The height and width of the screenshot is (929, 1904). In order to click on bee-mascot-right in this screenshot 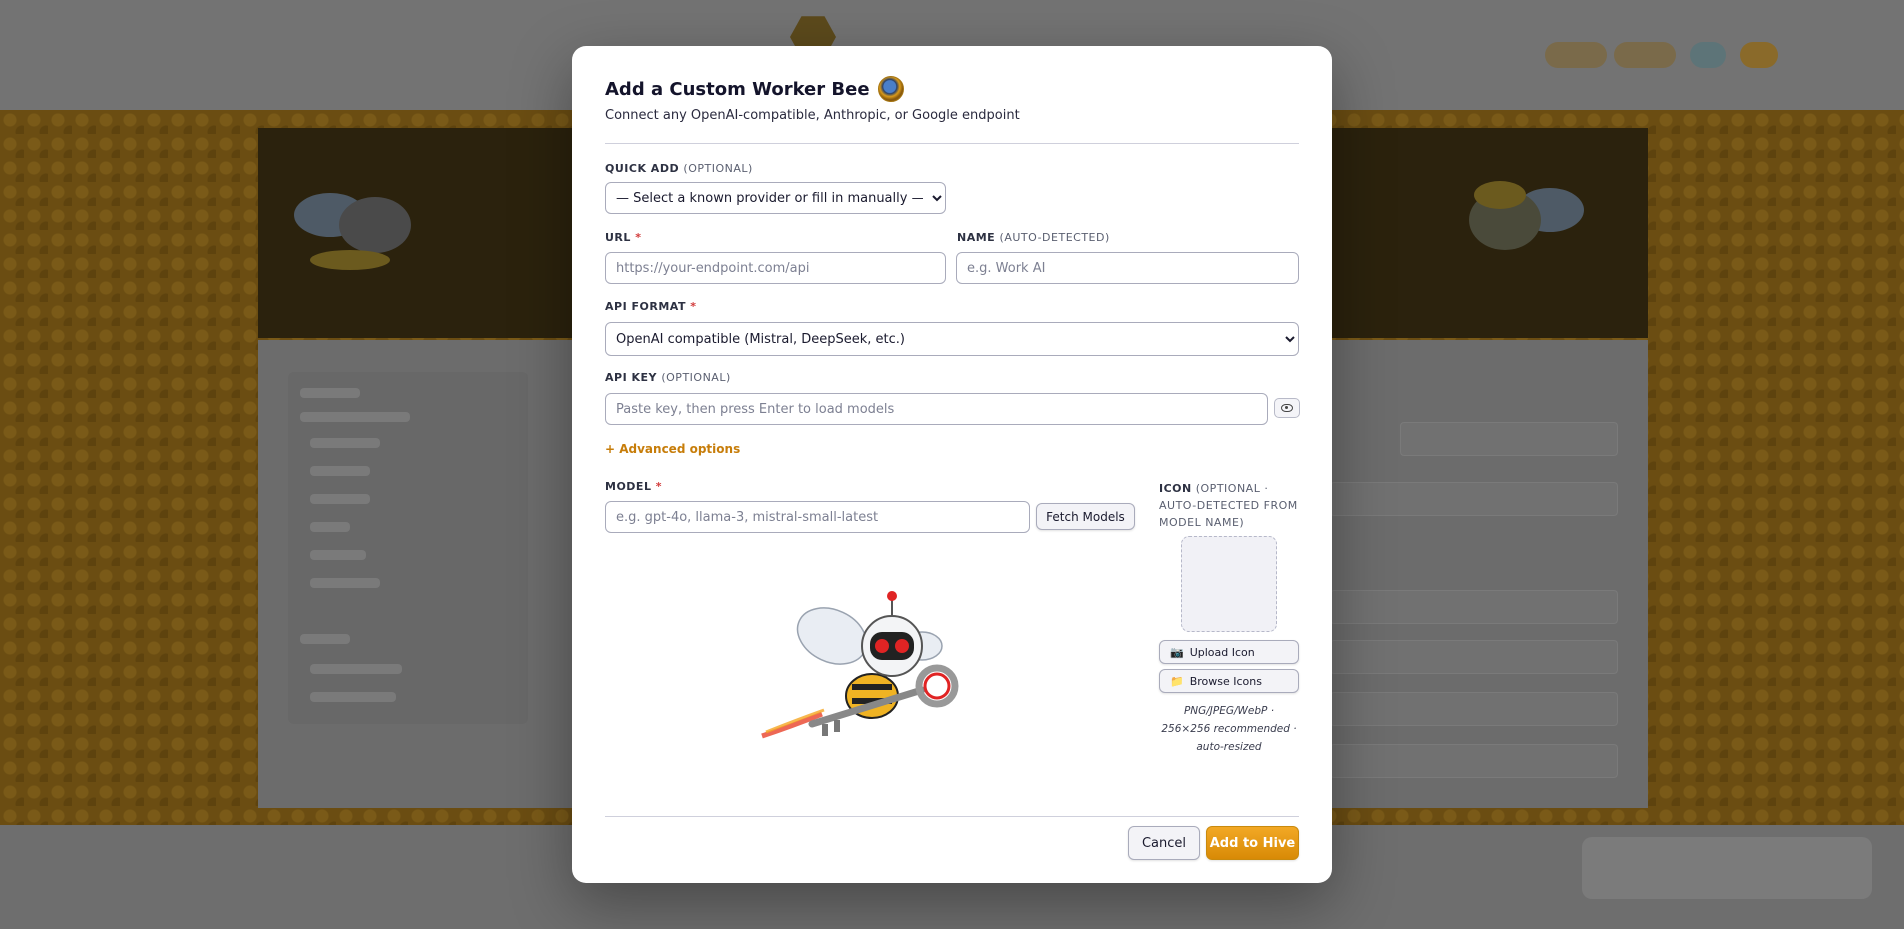, I will do `click(1526, 215)`.